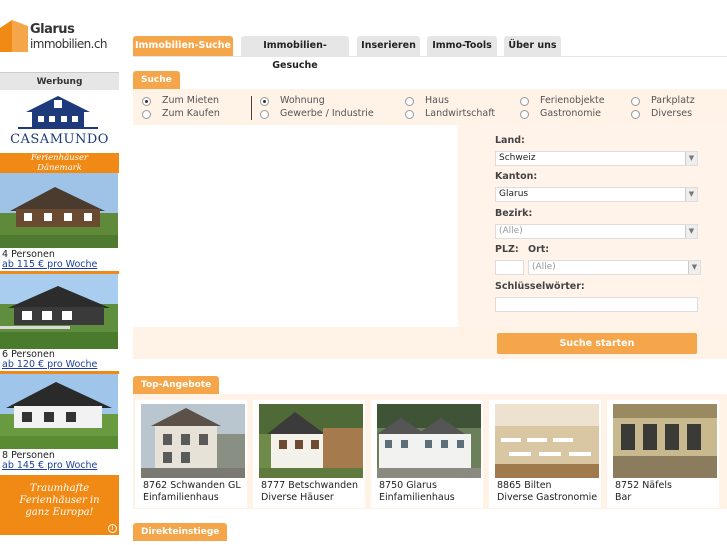 The width and height of the screenshot is (727, 545). What do you see at coordinates (572, 100) in the screenshot?
I see `label-ferienobjekte: Ferienobjekte` at bounding box center [572, 100].